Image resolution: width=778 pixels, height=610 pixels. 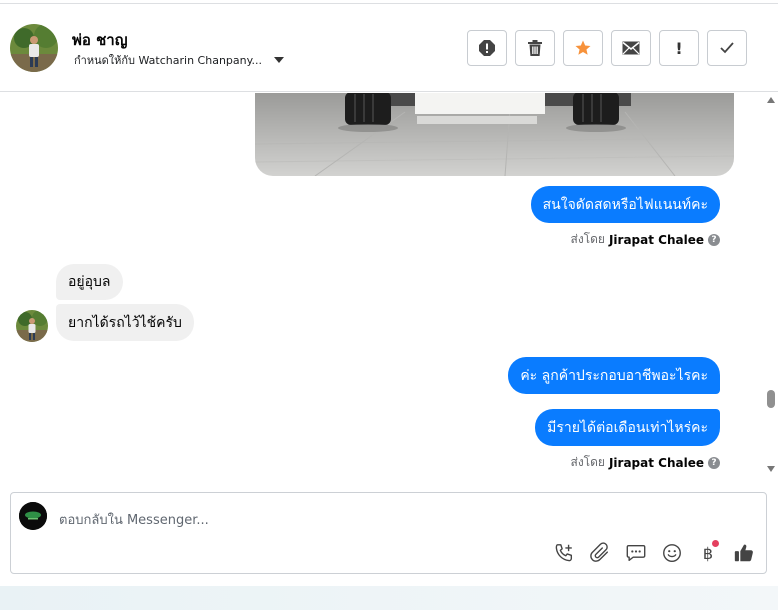 I want to click on delete-button, so click(x=535, y=48).